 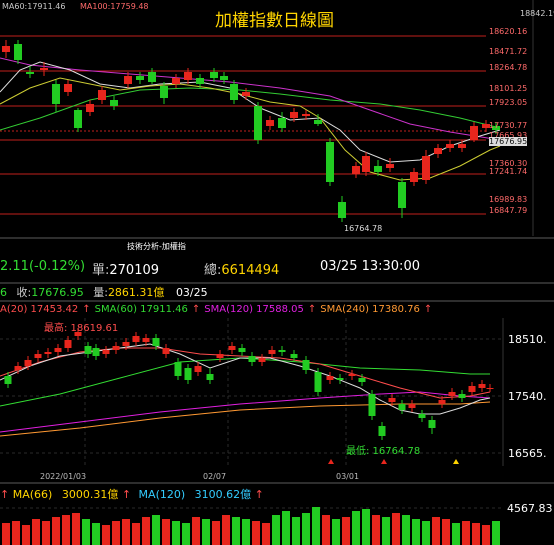 What do you see at coordinates (363, 228) in the screenshot?
I see `low-point-label: 16764.78` at bounding box center [363, 228].